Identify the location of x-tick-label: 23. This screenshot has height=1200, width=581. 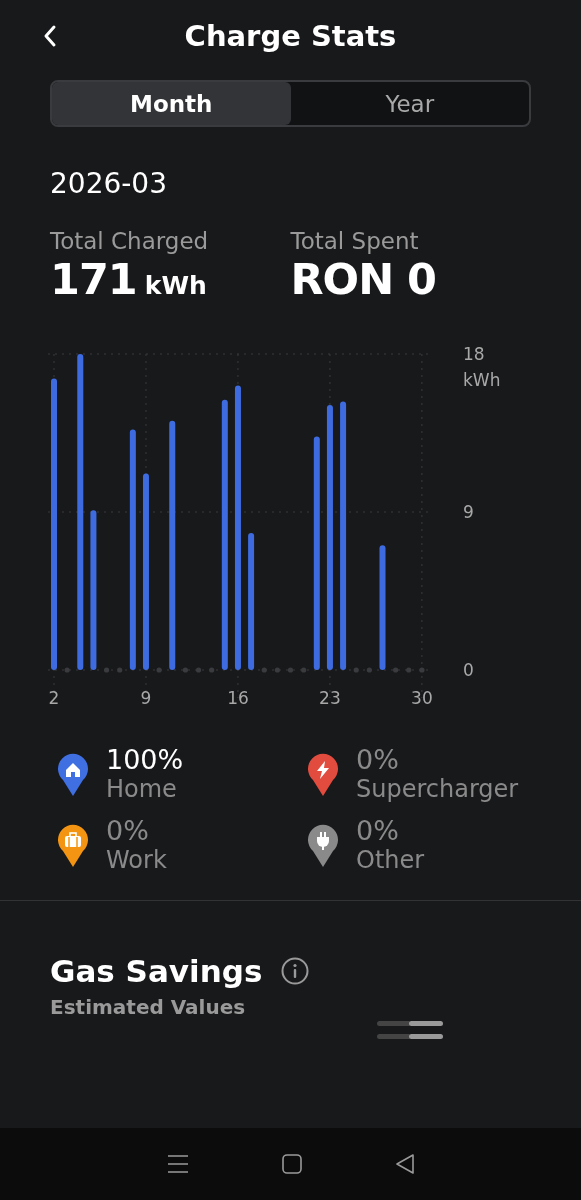
(330, 698).